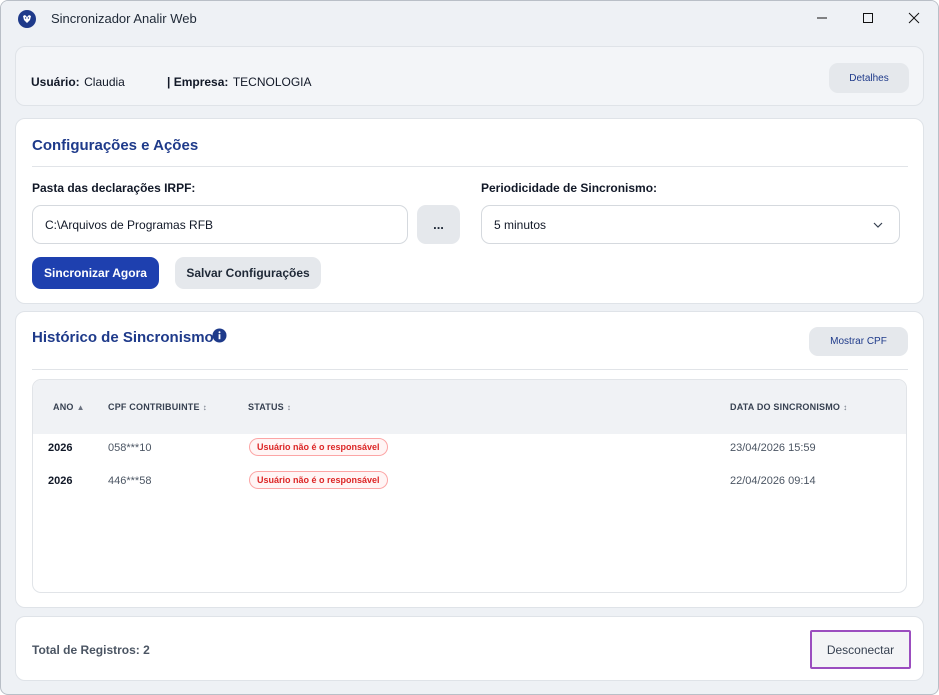 The image size is (939, 695). I want to click on close-icon, so click(914, 18).